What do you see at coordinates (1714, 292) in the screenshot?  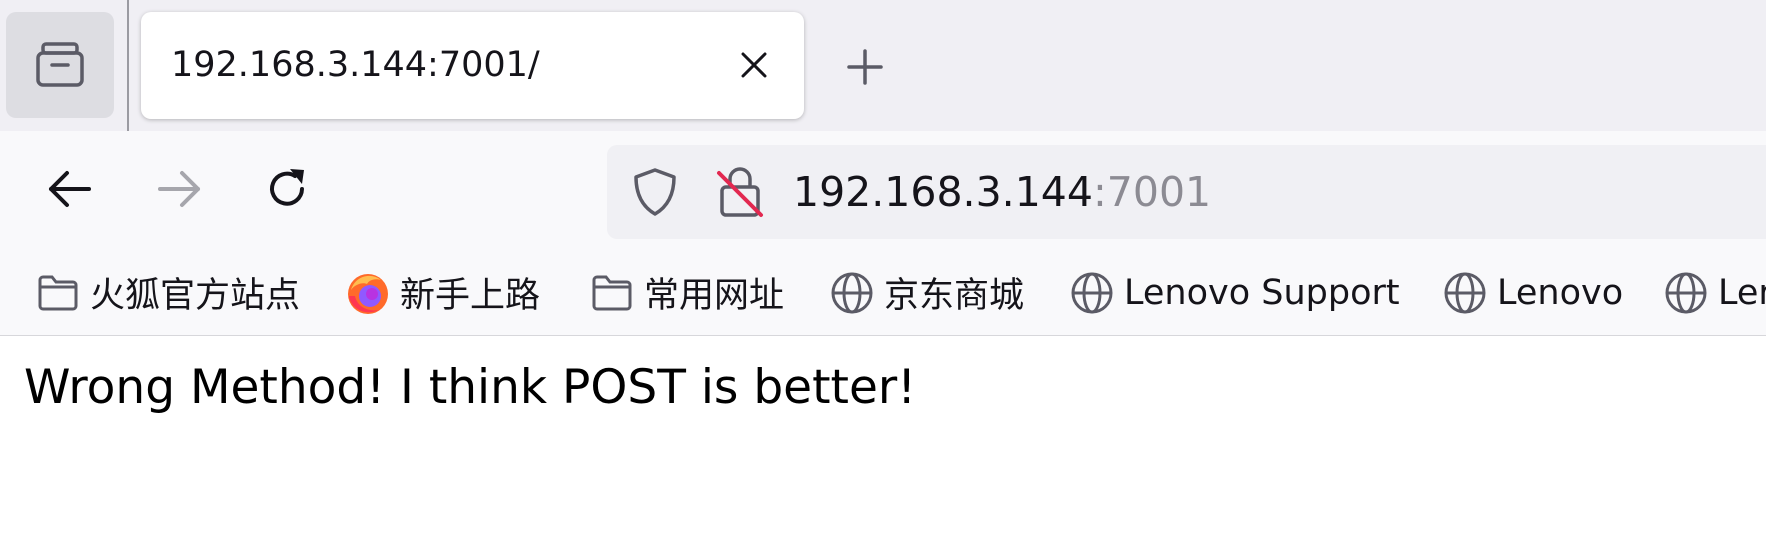 I see `bookmark-lenovo-truncated: Ler` at bounding box center [1714, 292].